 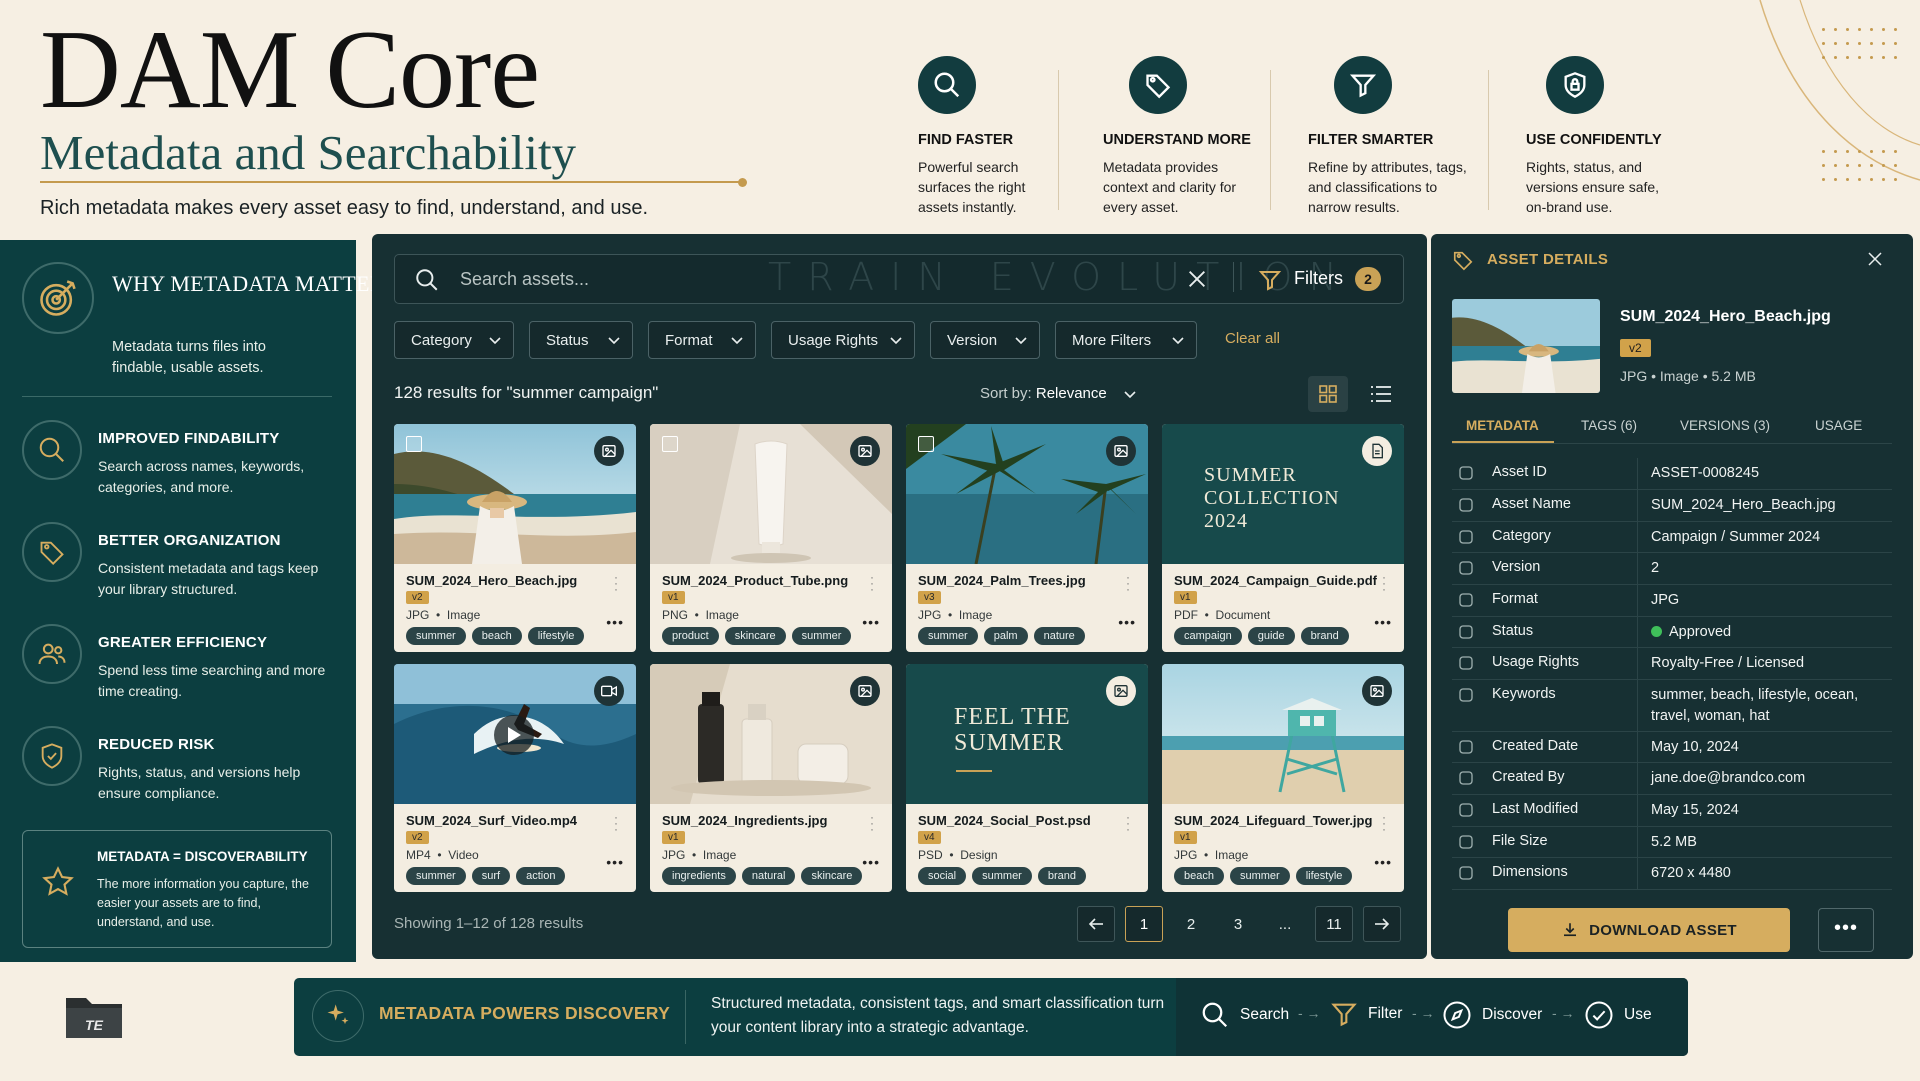 What do you see at coordinates (581, 340) in the screenshot?
I see `filter-status: Status` at bounding box center [581, 340].